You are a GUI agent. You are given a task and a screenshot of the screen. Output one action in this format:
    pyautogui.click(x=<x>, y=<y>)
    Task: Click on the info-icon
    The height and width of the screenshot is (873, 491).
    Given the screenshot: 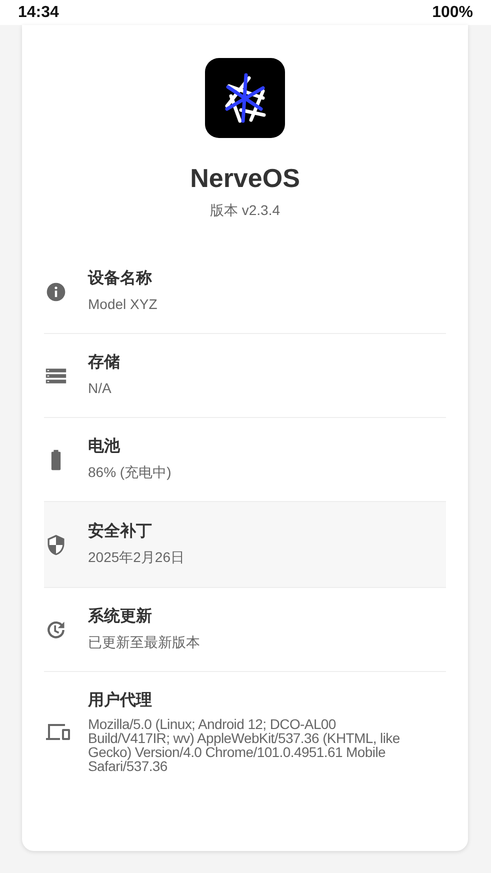 What is the action you would take?
    pyautogui.click(x=56, y=291)
    